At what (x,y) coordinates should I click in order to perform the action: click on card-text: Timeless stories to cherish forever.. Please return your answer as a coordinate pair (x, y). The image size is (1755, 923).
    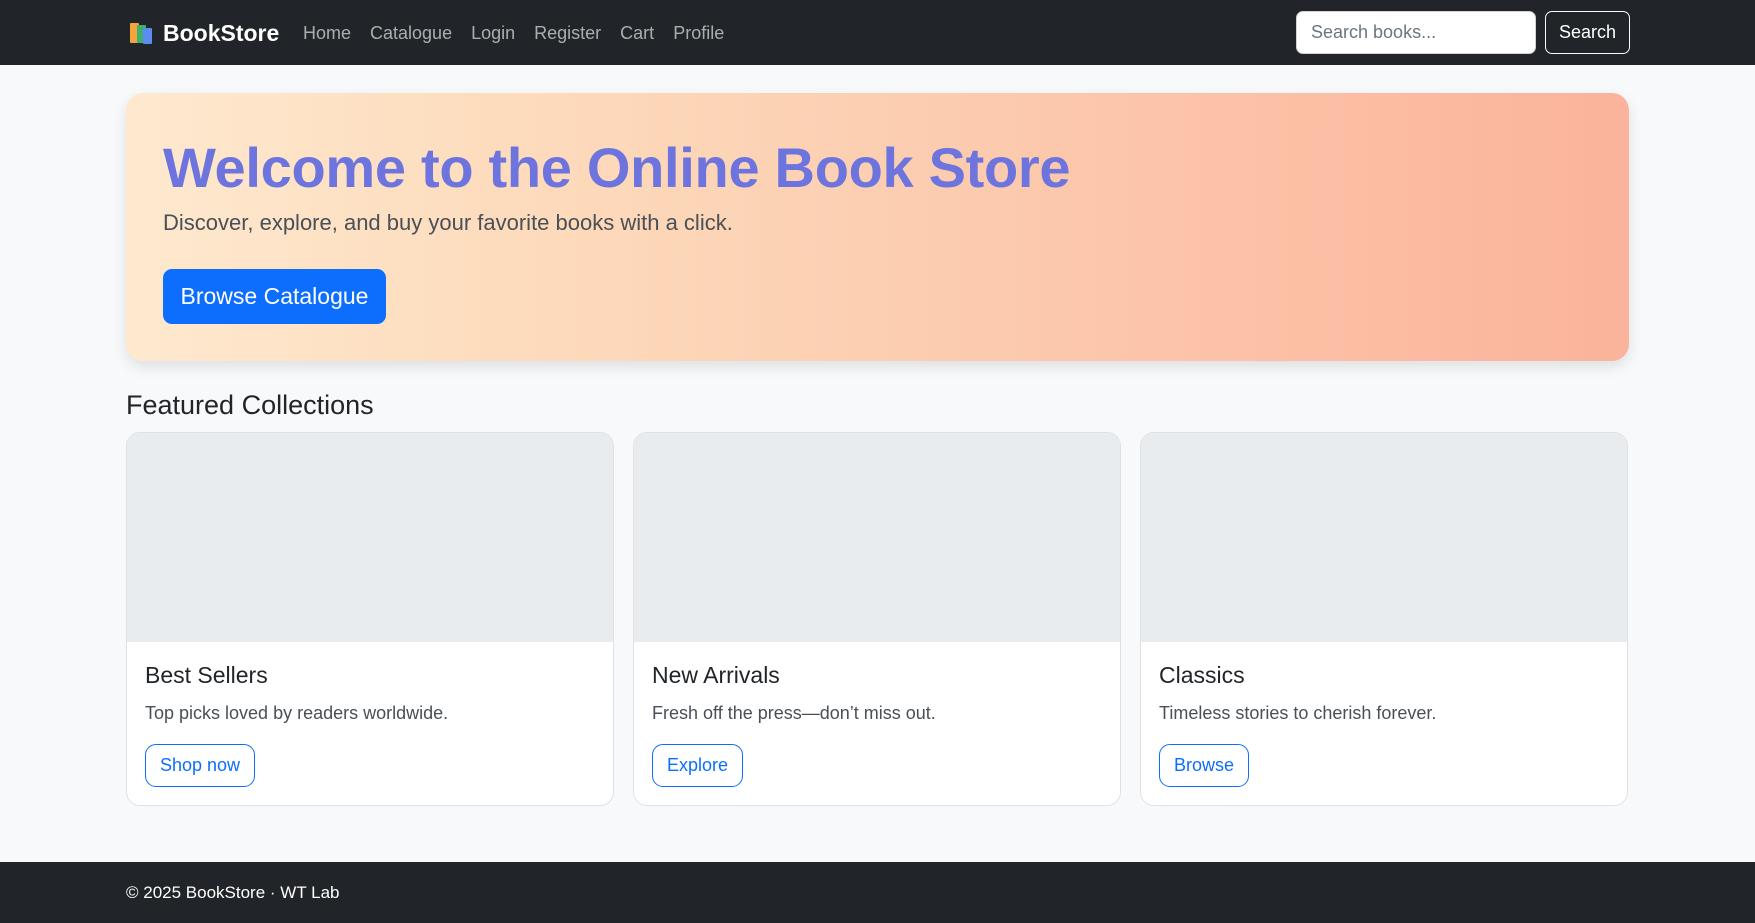
    Looking at the image, I should click on (1298, 713).